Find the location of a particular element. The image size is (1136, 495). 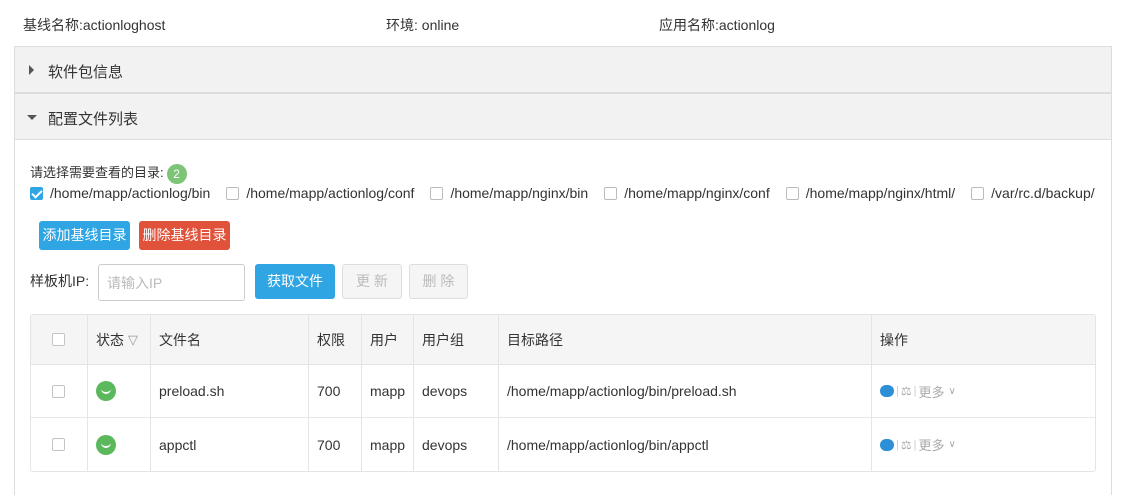

update-button: 更 新 is located at coordinates (372, 281).